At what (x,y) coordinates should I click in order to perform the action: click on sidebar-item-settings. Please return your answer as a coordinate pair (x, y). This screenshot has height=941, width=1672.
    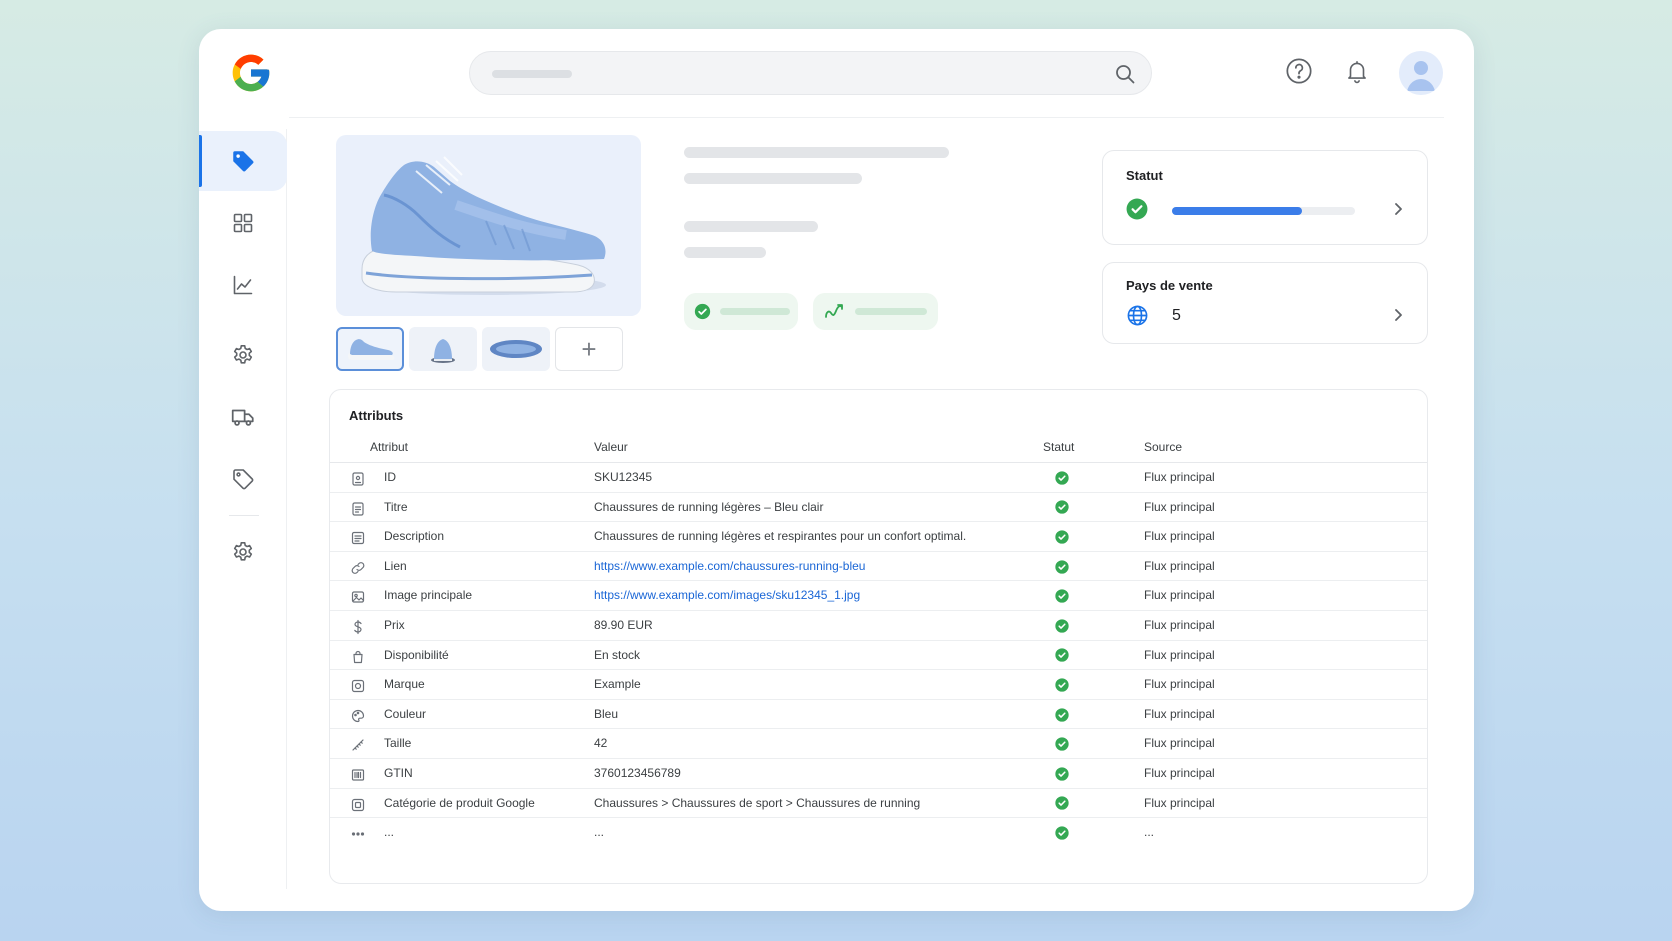
    Looking at the image, I should click on (243, 355).